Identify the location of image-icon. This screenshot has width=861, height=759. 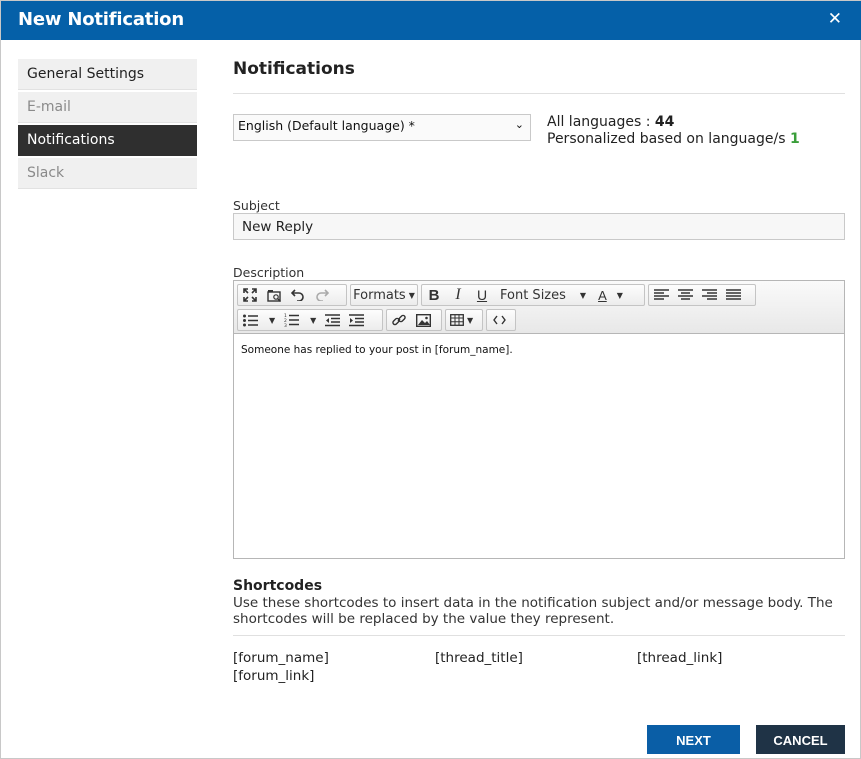
(423, 320).